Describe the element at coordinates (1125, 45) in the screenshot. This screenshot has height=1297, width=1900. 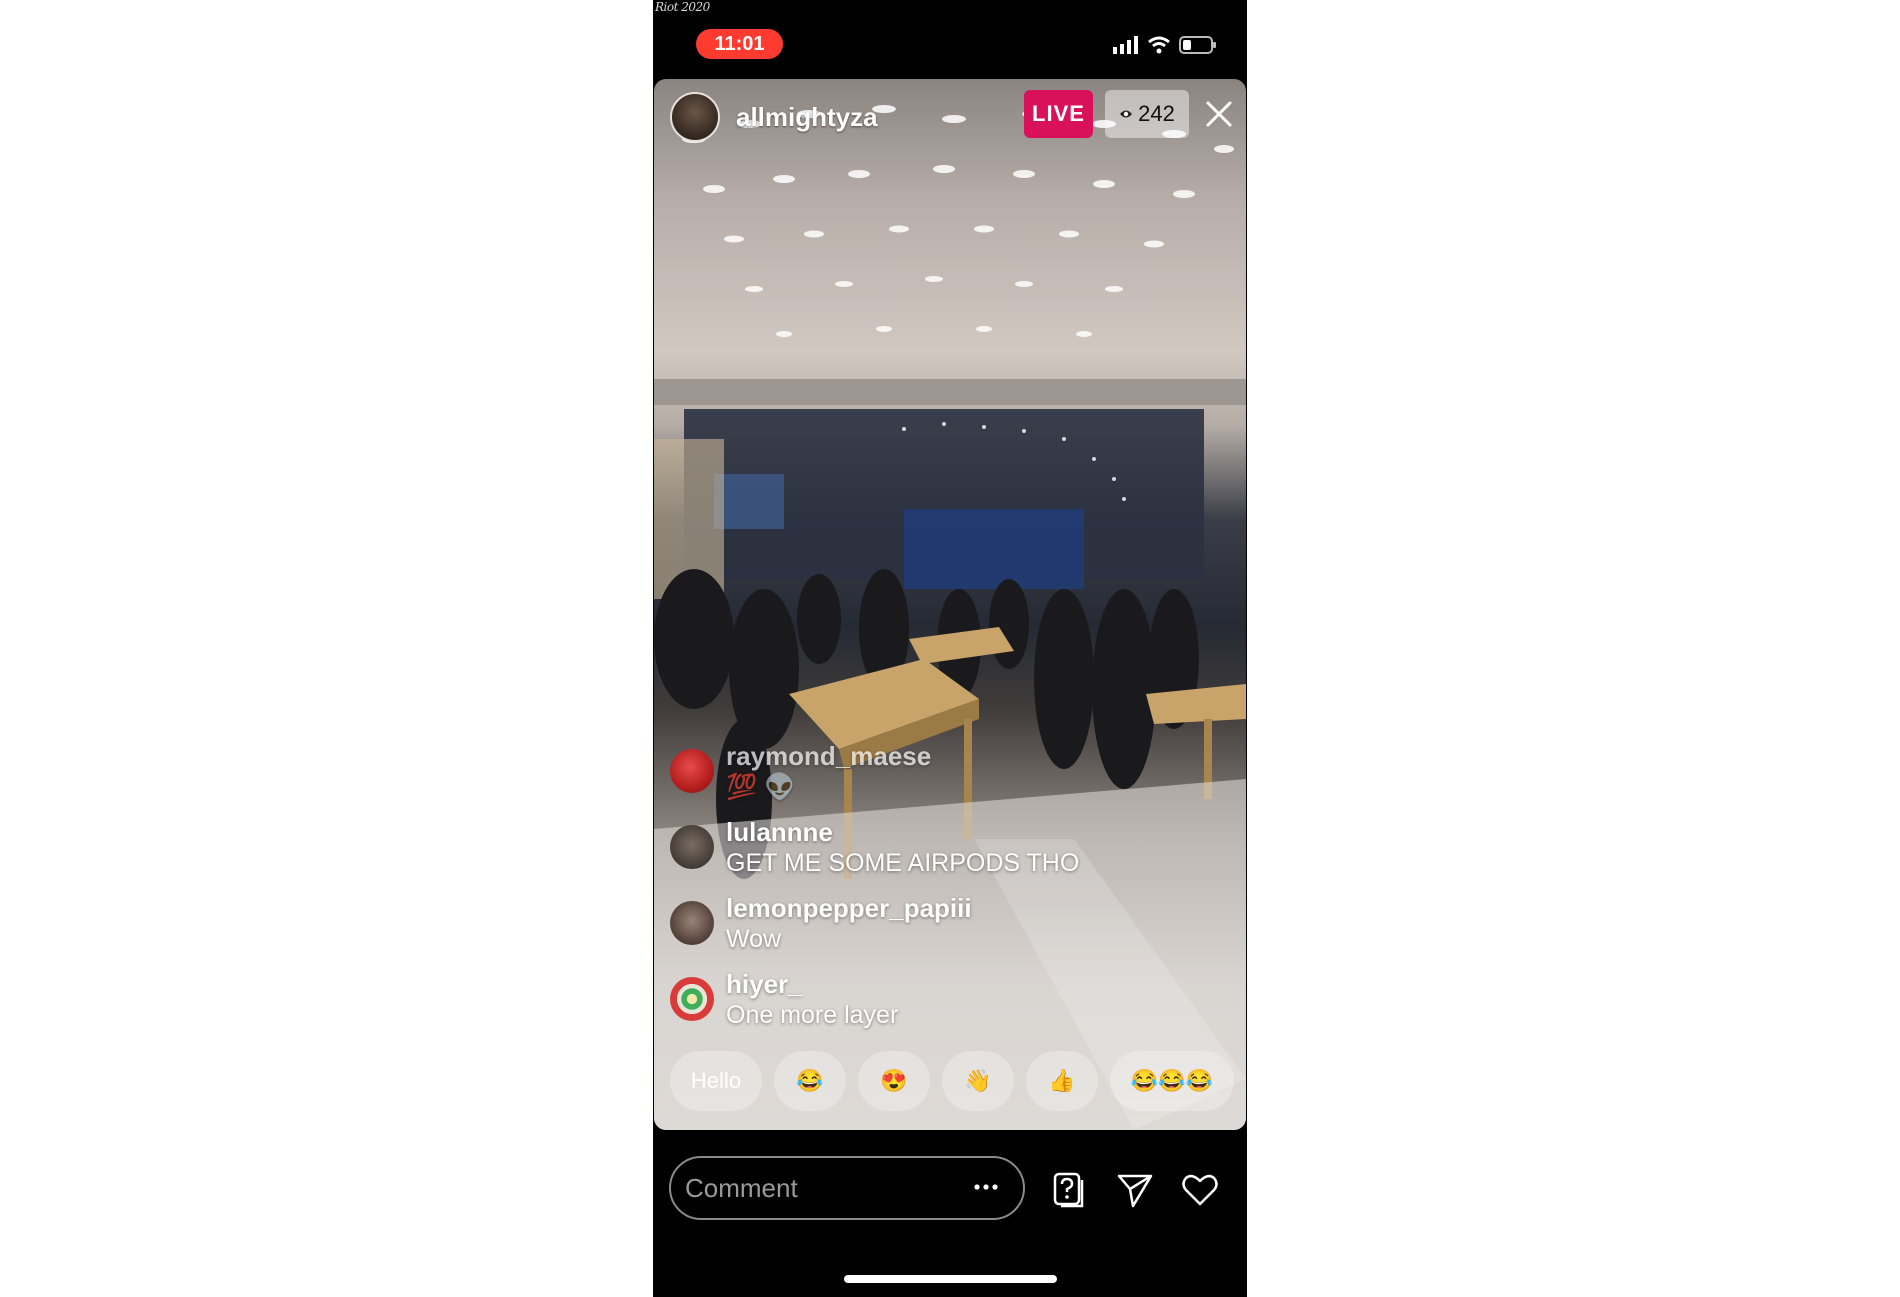
I see `signal-icon` at that location.